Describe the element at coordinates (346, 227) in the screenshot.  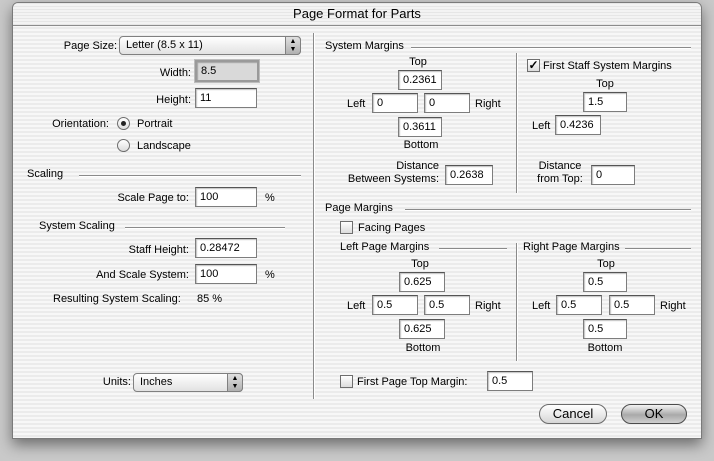
I see `facing-pages-checkbox` at that location.